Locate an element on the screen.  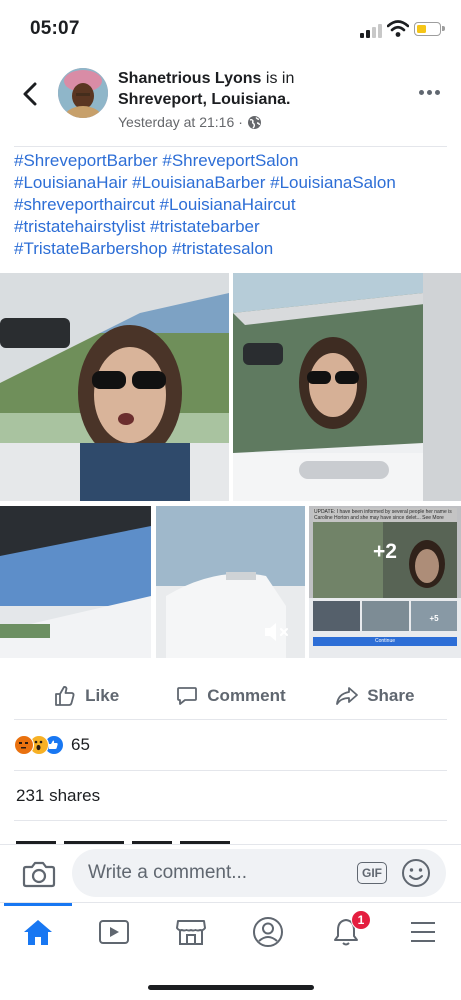
share-icon is located at coordinates (347, 695).